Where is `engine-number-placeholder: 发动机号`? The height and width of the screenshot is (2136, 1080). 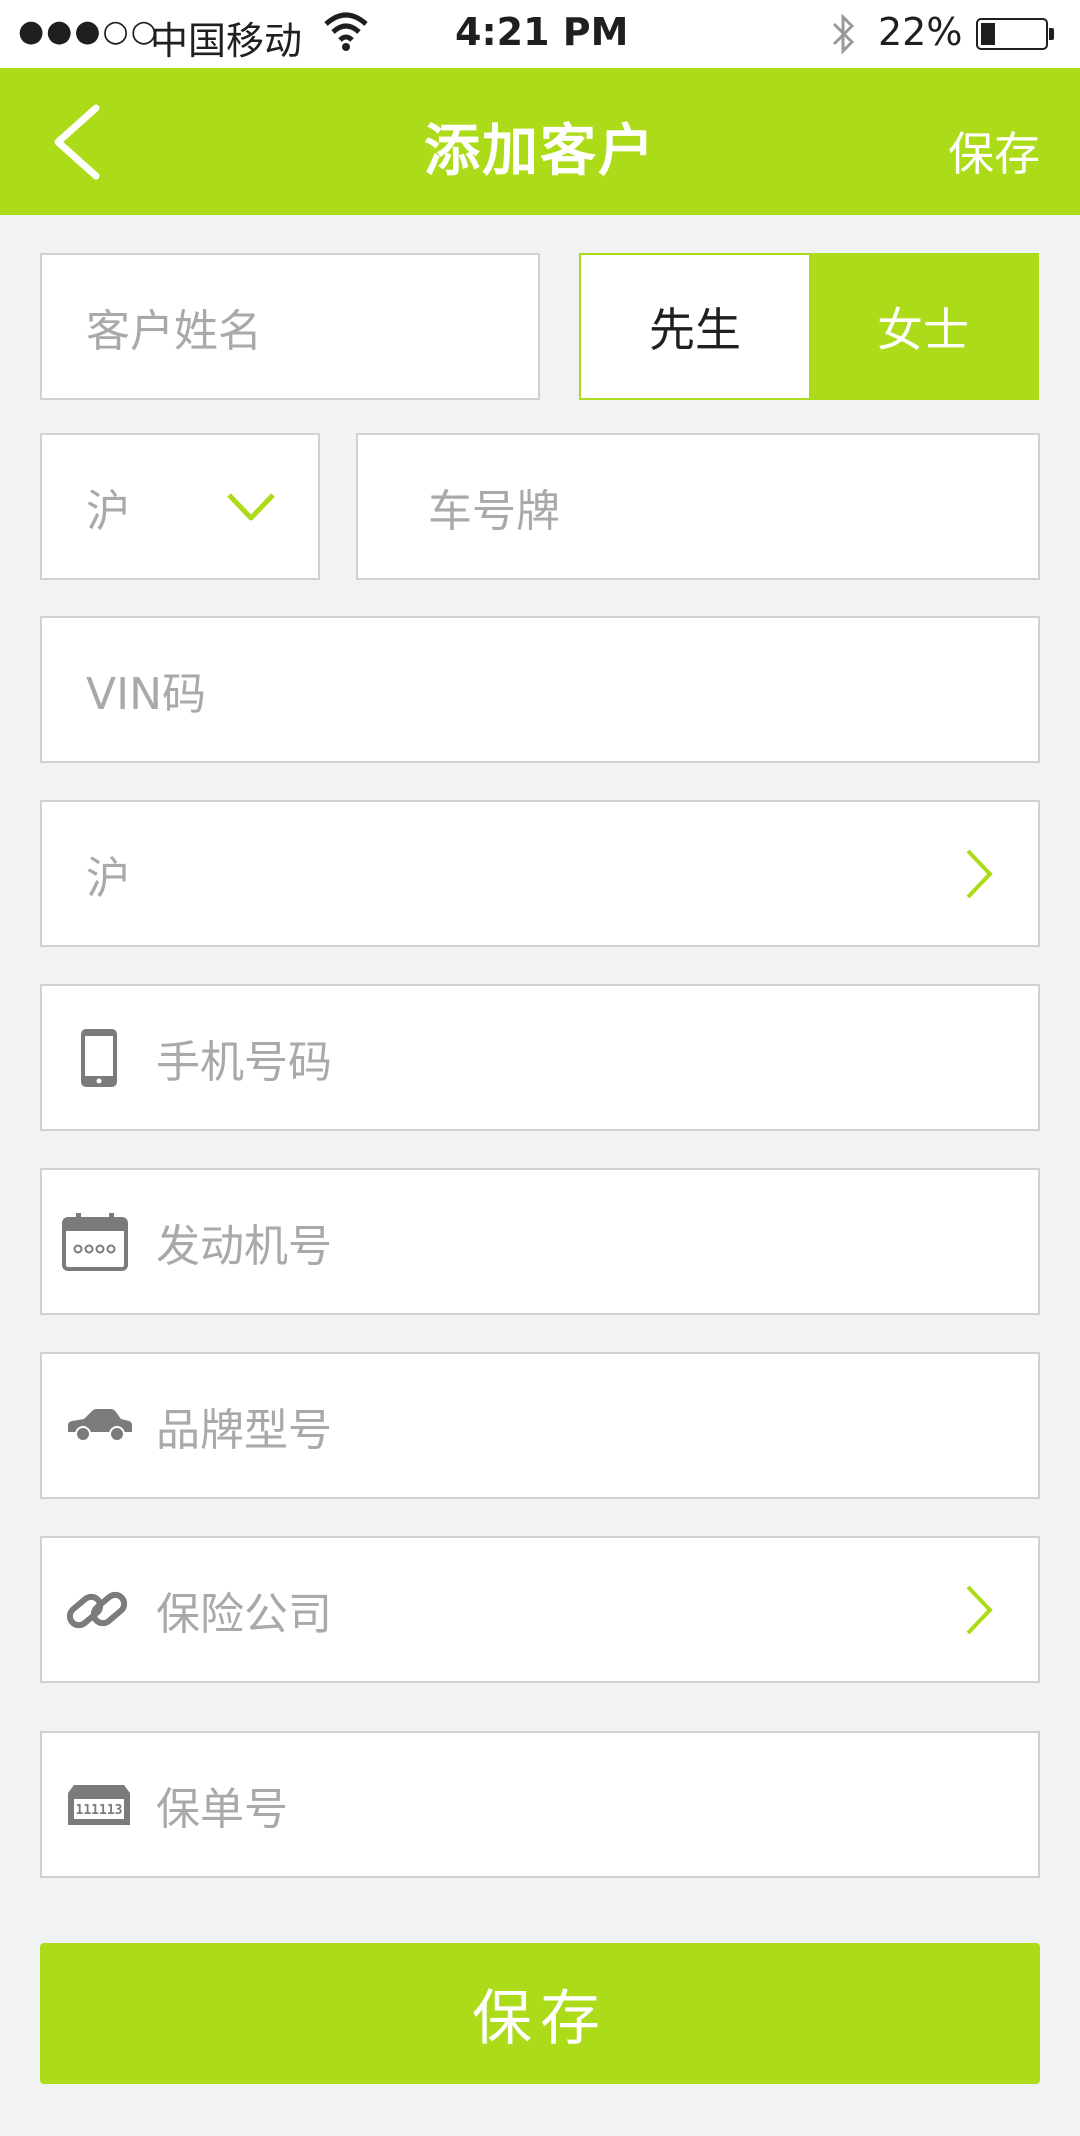
engine-number-placeholder: 发动机号 is located at coordinates (244, 1246).